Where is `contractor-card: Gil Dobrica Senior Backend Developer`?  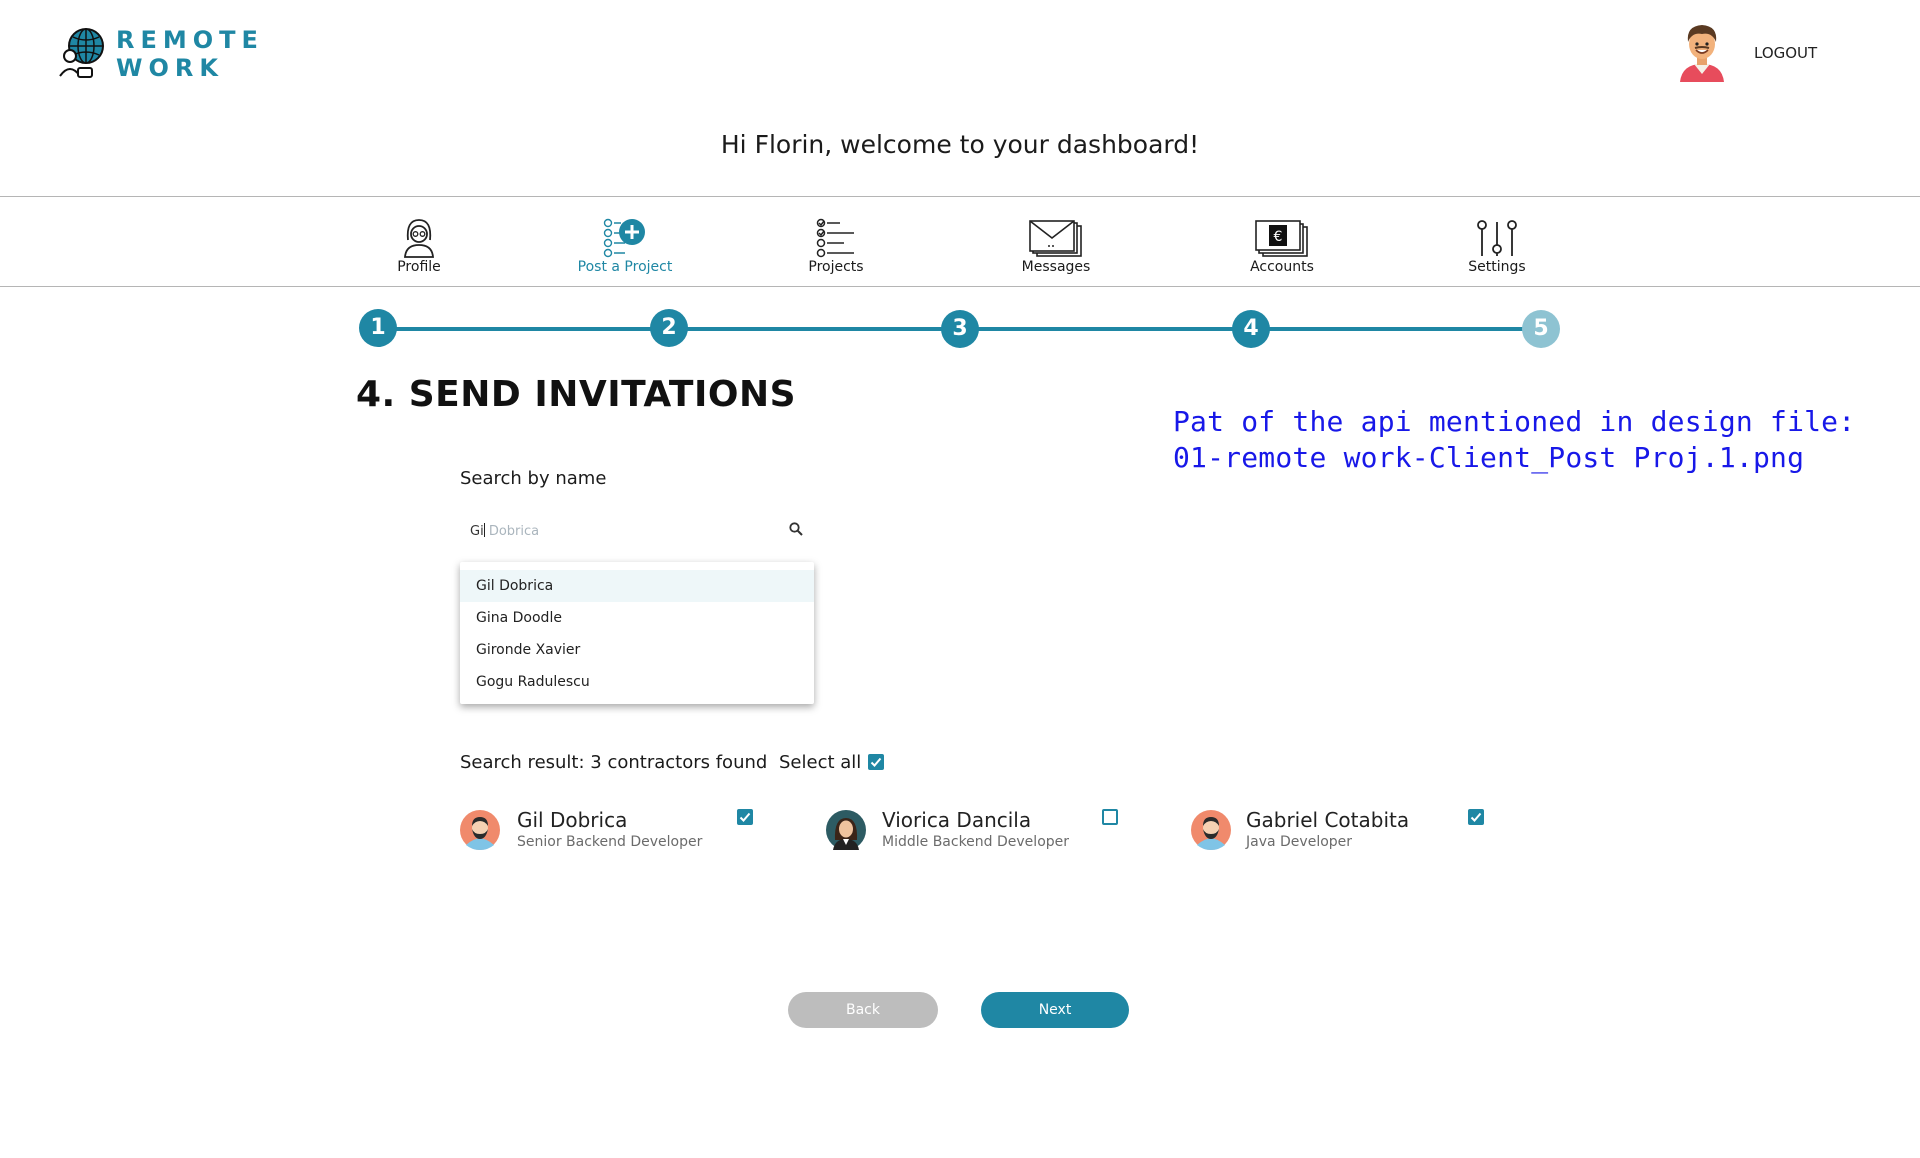 contractor-card: Gil Dobrica Senior Backend Developer is located at coordinates (620, 830).